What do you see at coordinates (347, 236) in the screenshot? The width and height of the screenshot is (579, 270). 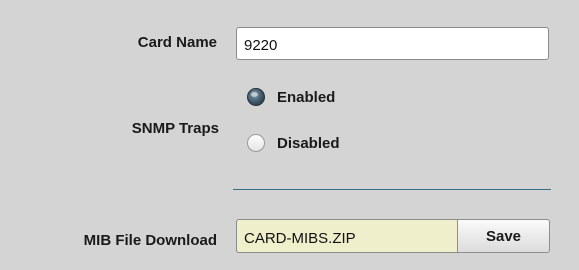 I see `mib-file-name-field` at bounding box center [347, 236].